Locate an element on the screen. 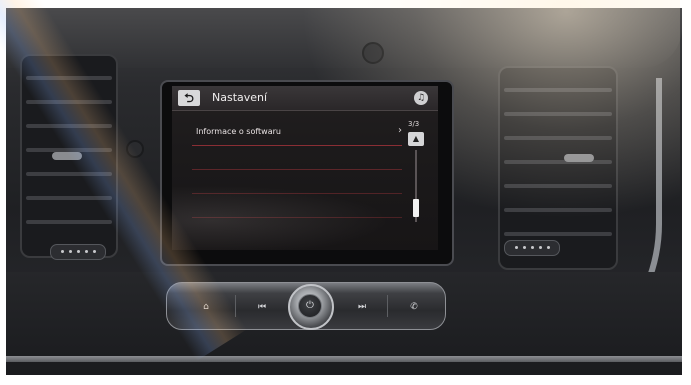 This screenshot has width=691, height=385. menu-item-software-info: Informace o softwaru › is located at coordinates (297, 133).